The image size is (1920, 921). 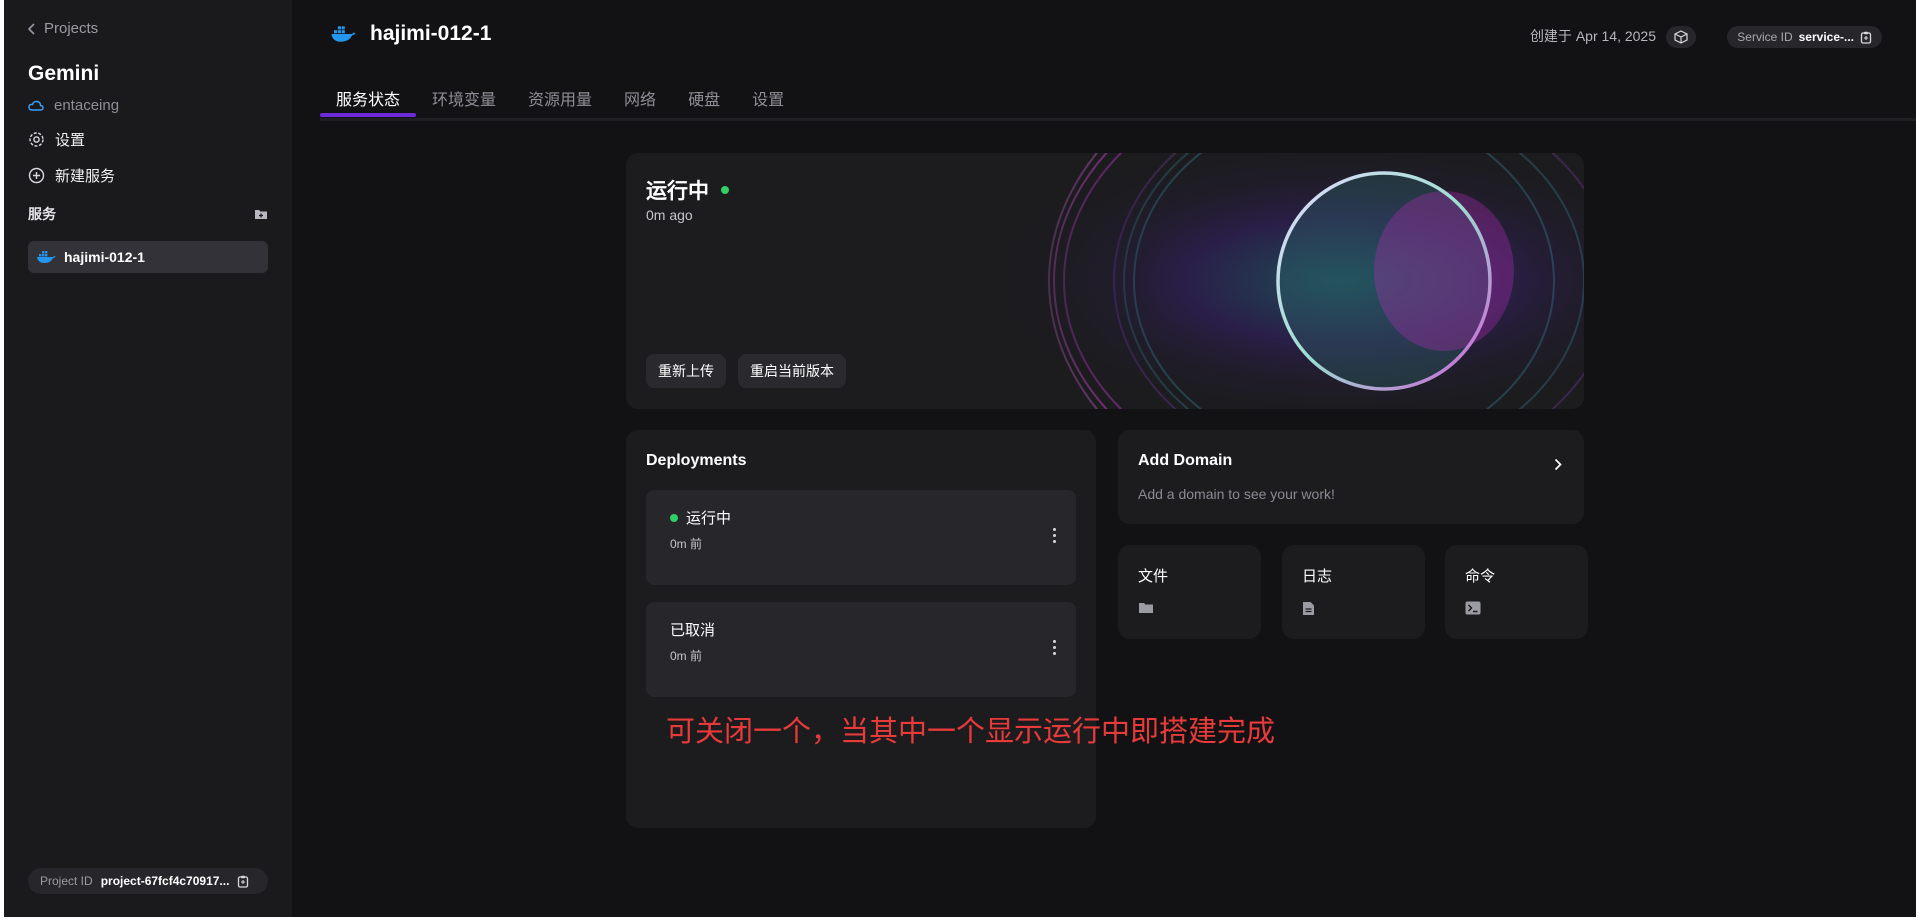 I want to click on tab-settings: 设置, so click(x=768, y=98).